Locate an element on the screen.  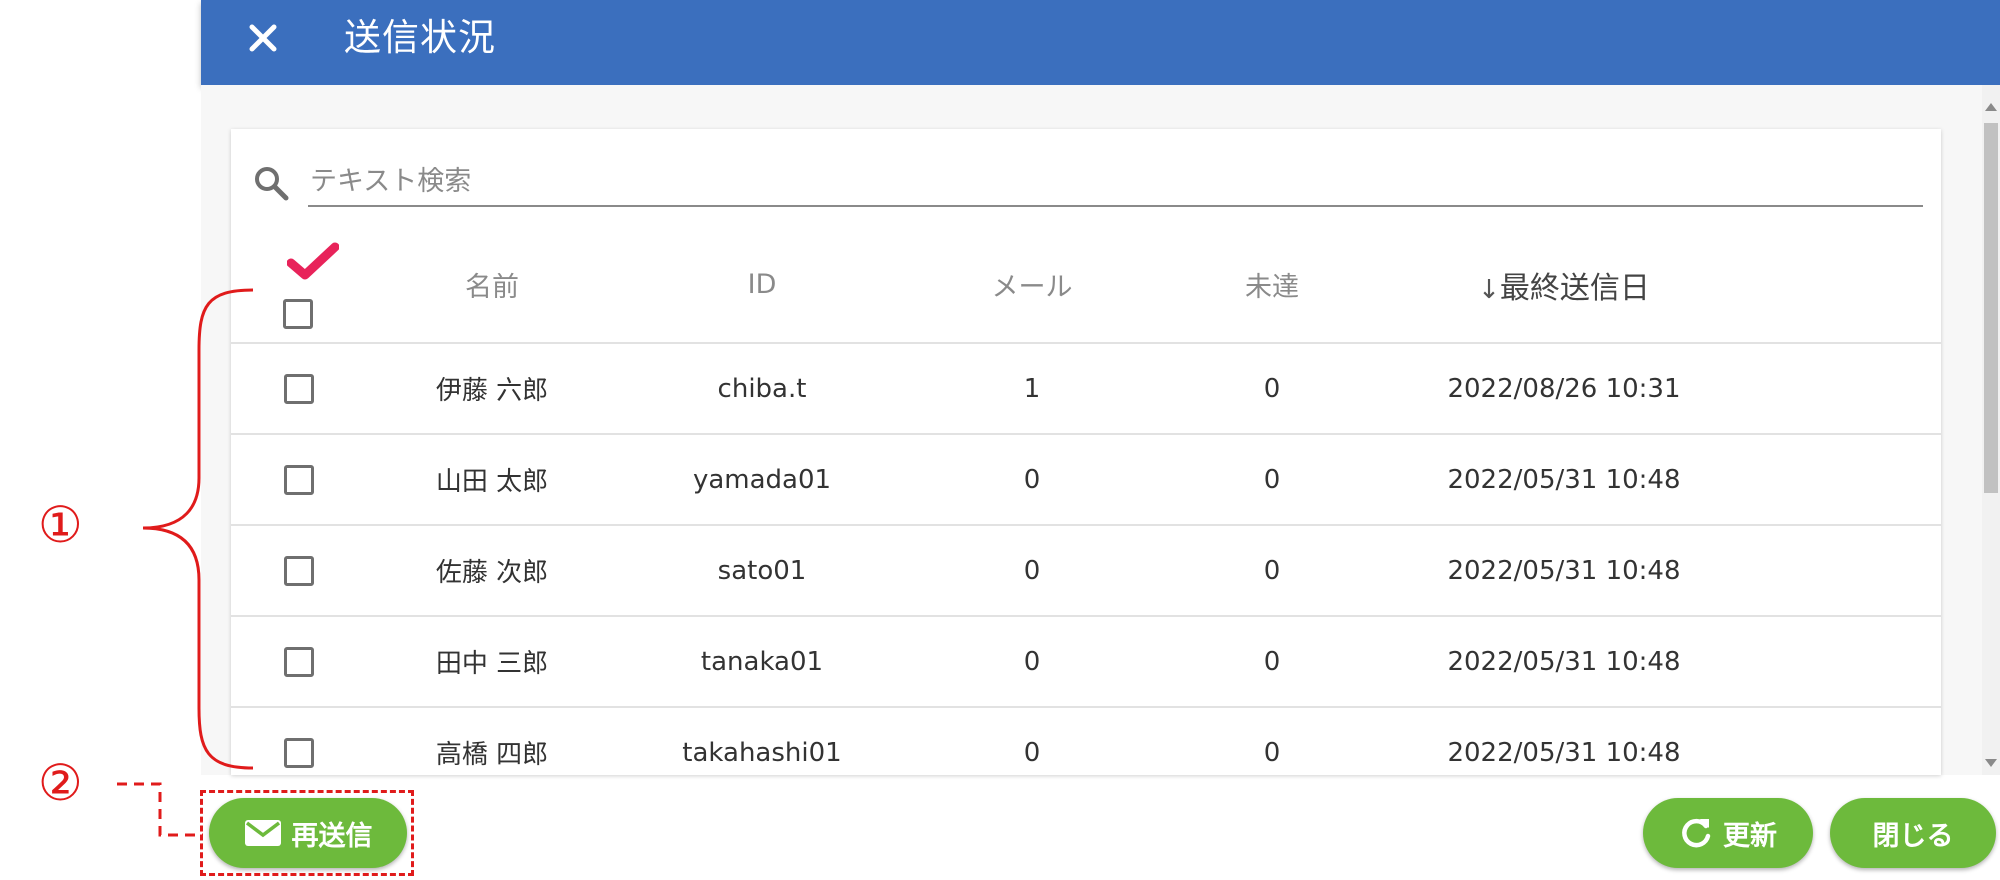
resend-button-label: 再送信 is located at coordinates (332, 836).